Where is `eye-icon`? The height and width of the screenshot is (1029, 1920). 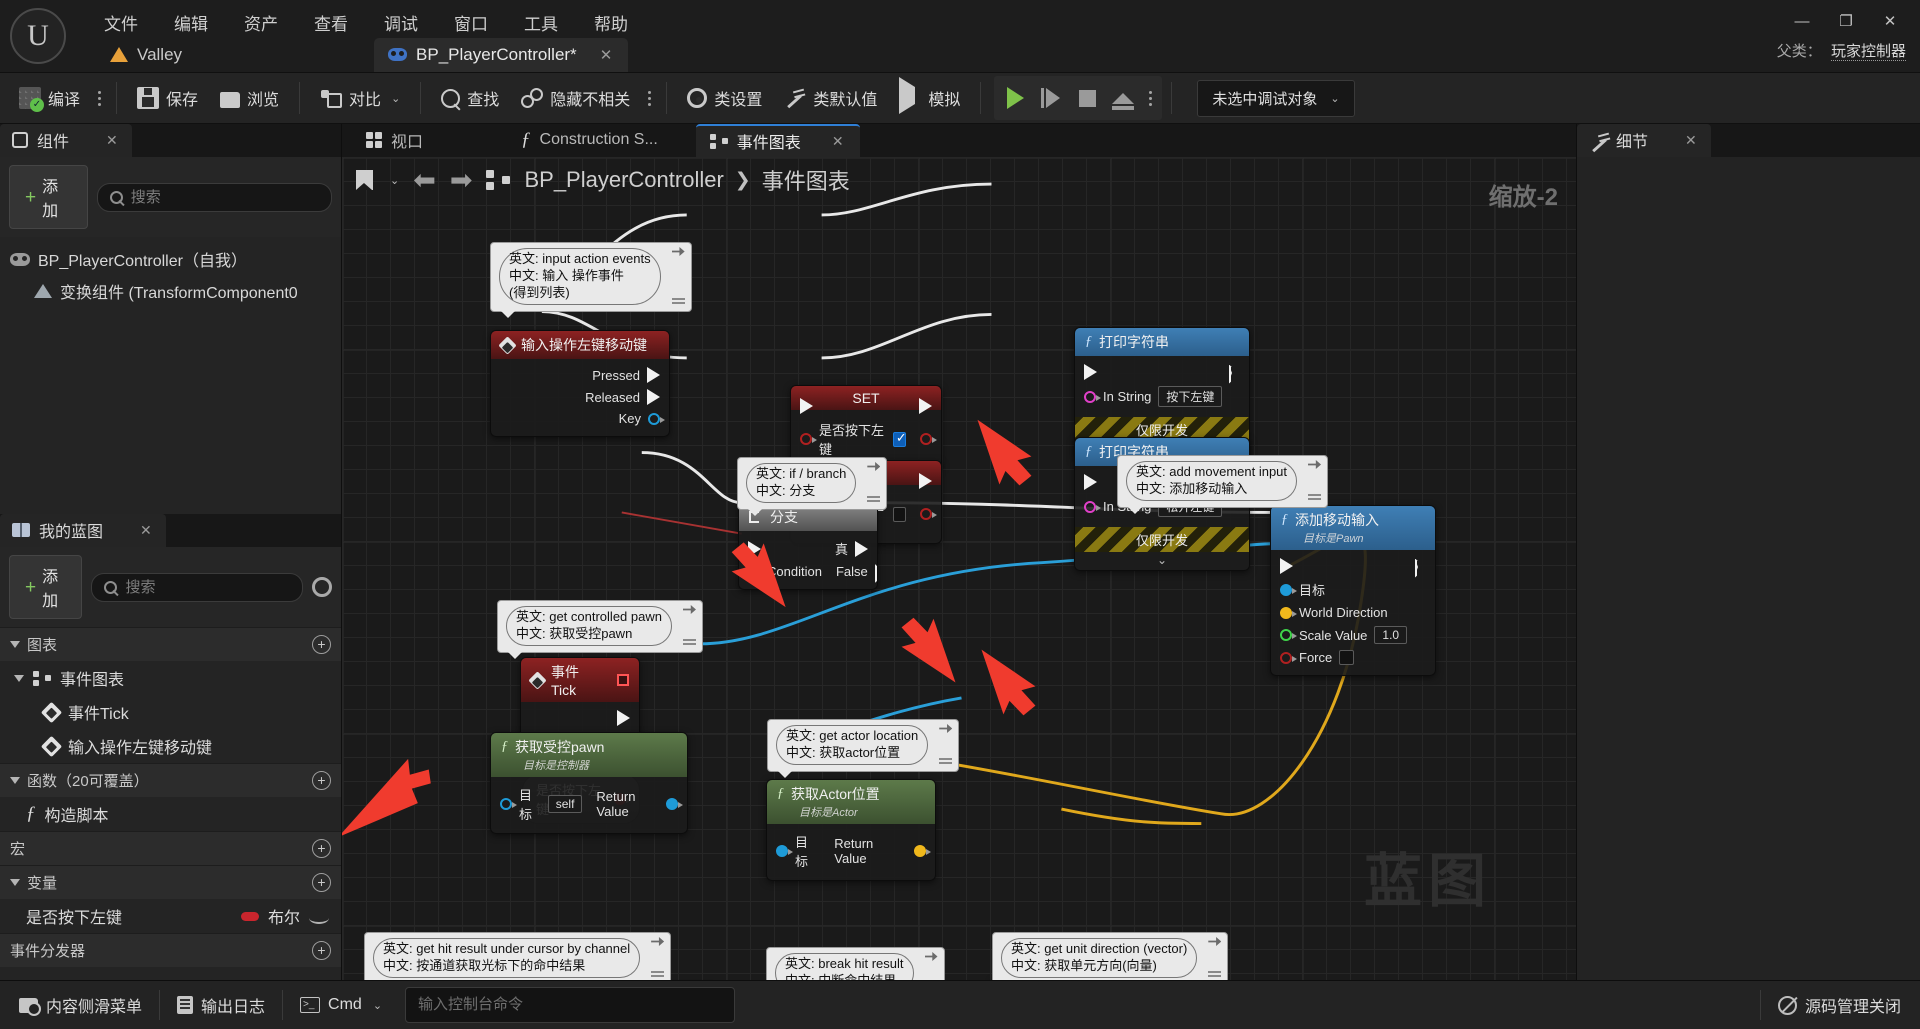 eye-icon is located at coordinates (320, 917).